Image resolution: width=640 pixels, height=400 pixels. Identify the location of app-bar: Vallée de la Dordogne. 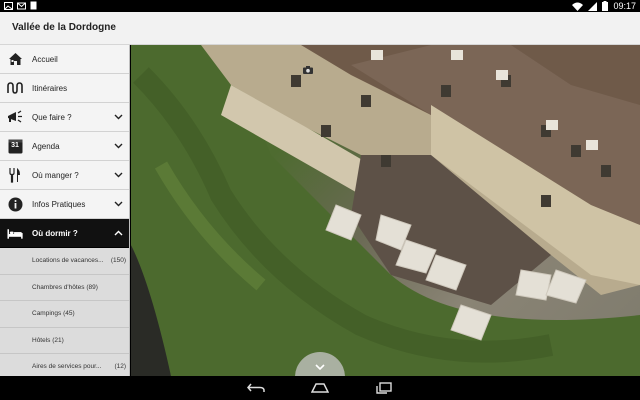
(320, 28).